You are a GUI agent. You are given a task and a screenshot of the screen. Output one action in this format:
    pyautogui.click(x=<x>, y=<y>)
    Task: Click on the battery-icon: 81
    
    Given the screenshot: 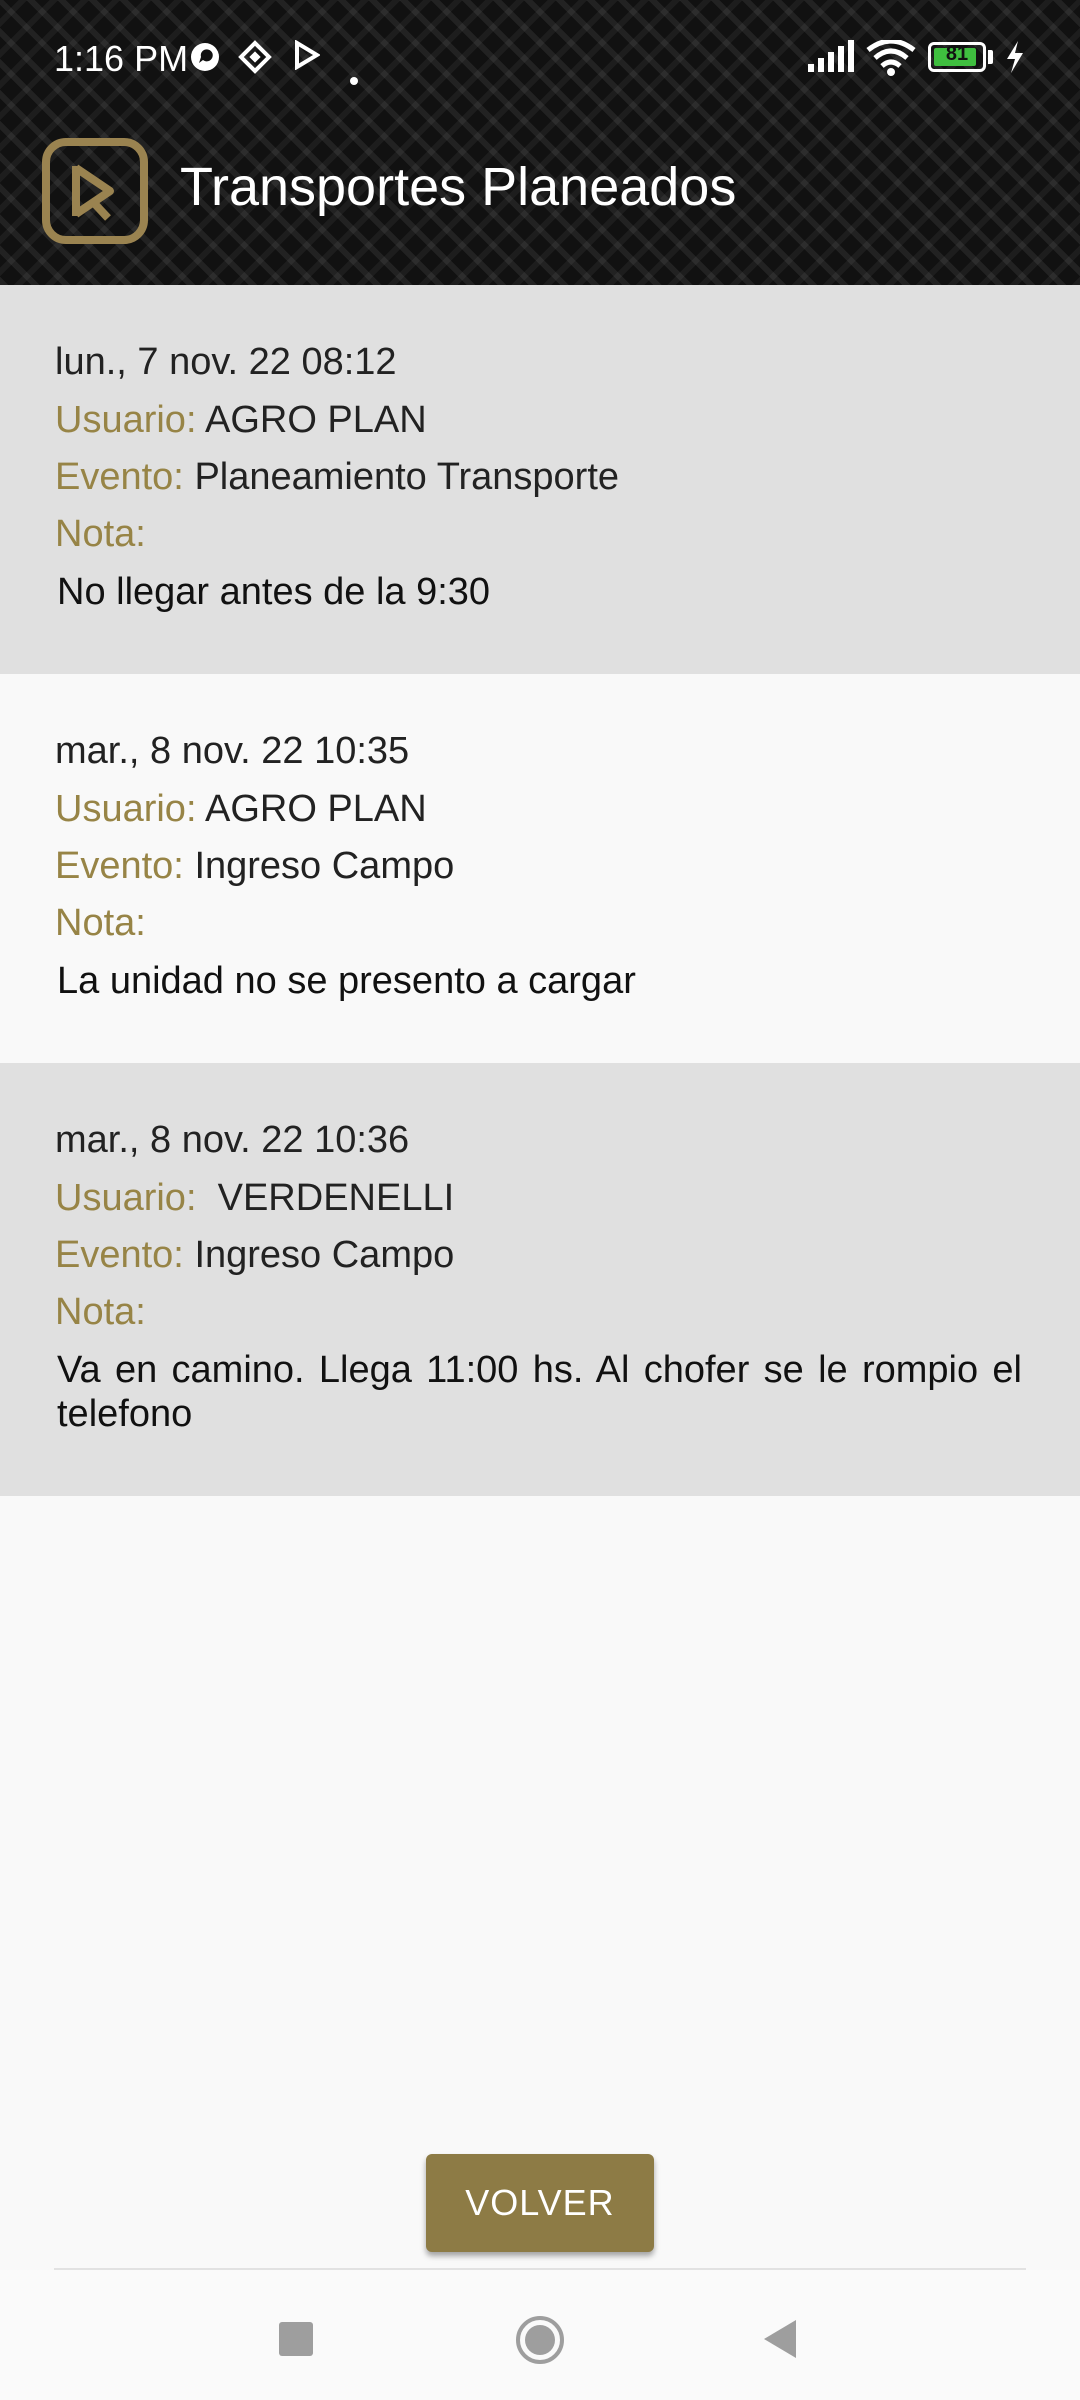 What is the action you would take?
    pyautogui.click(x=957, y=57)
    